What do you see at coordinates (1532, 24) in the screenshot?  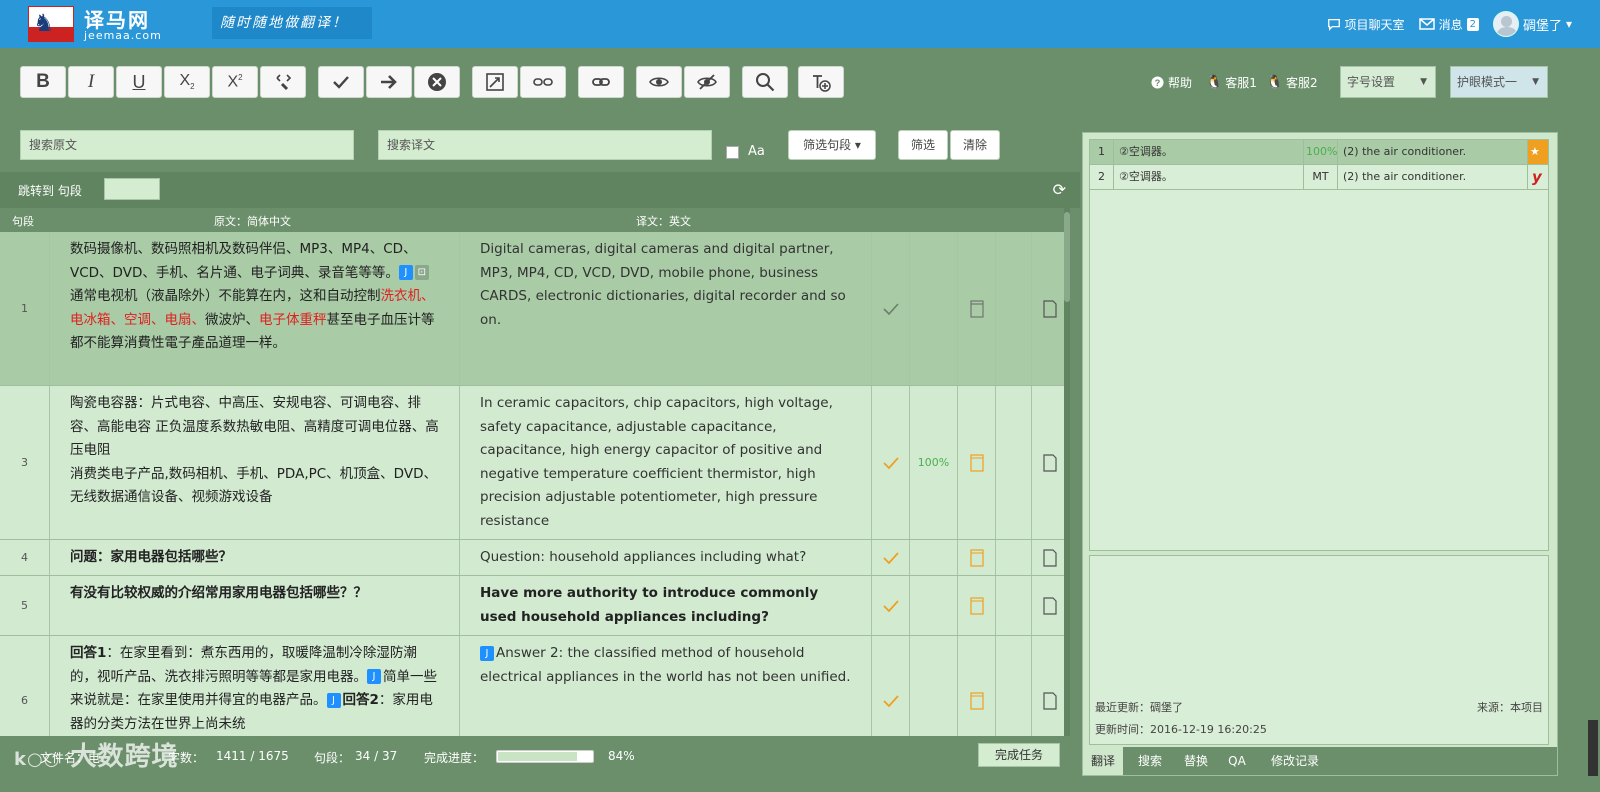 I see `user-menu: 碉堡了 ▾` at bounding box center [1532, 24].